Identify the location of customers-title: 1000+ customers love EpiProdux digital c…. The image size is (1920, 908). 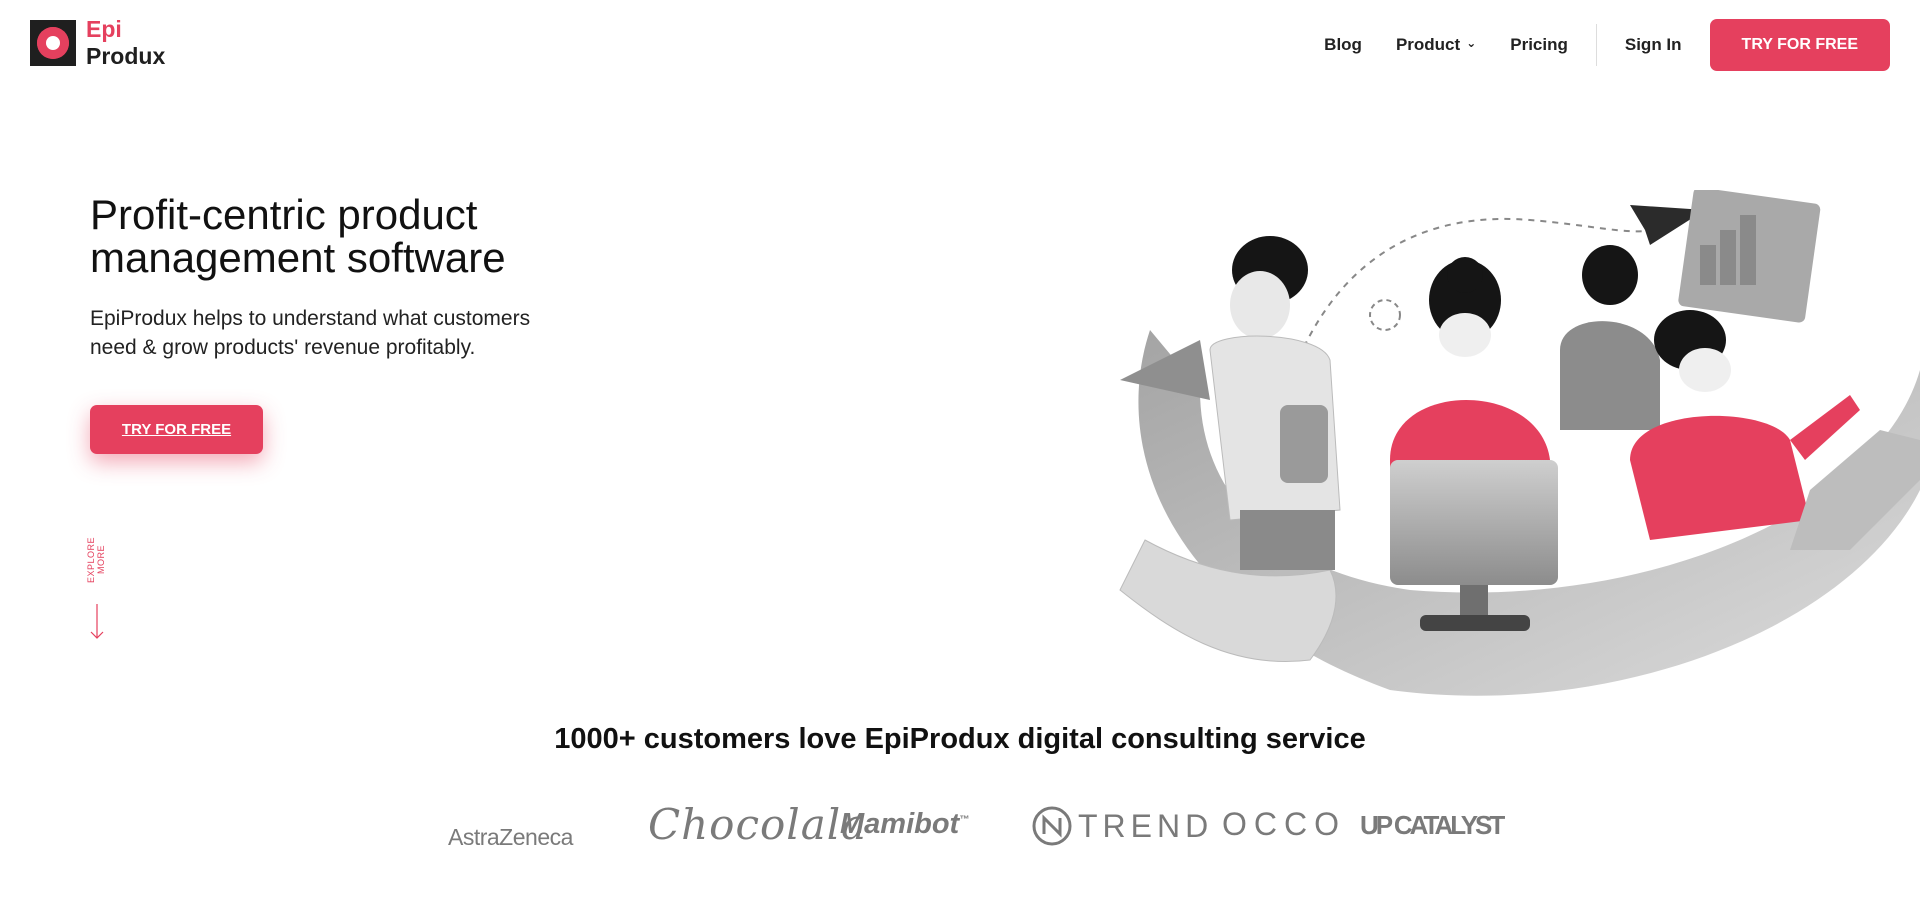
(960, 739).